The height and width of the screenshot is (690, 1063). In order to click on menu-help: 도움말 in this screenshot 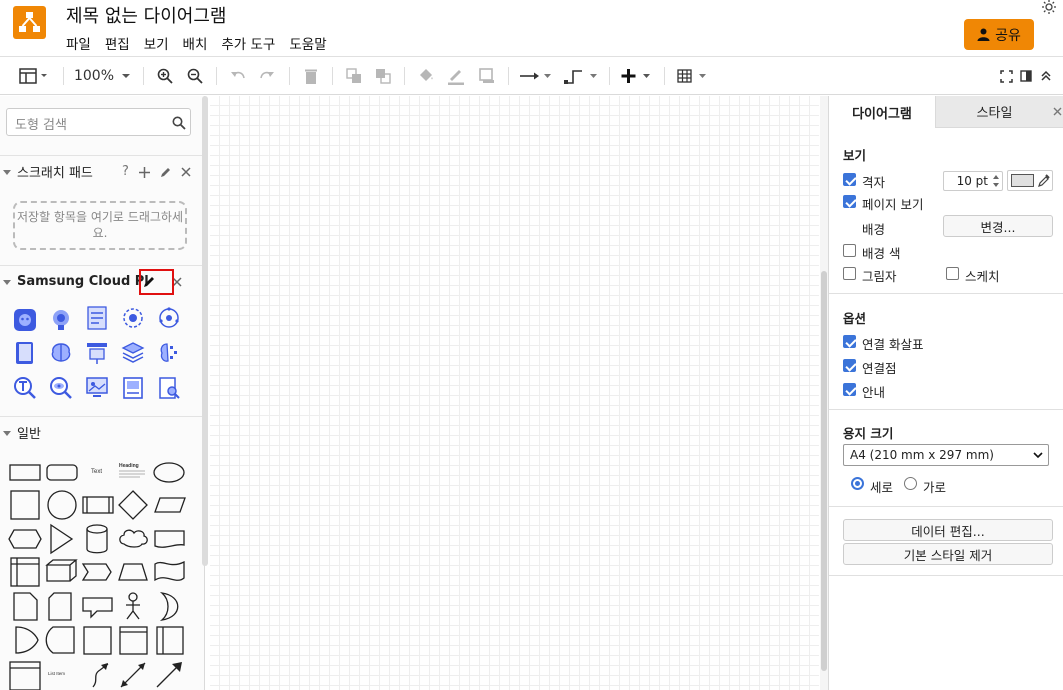, I will do `click(311, 43)`.